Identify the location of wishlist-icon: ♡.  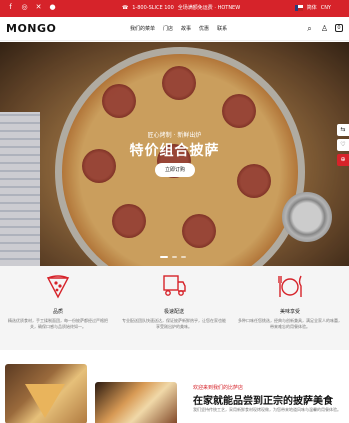
(343, 145).